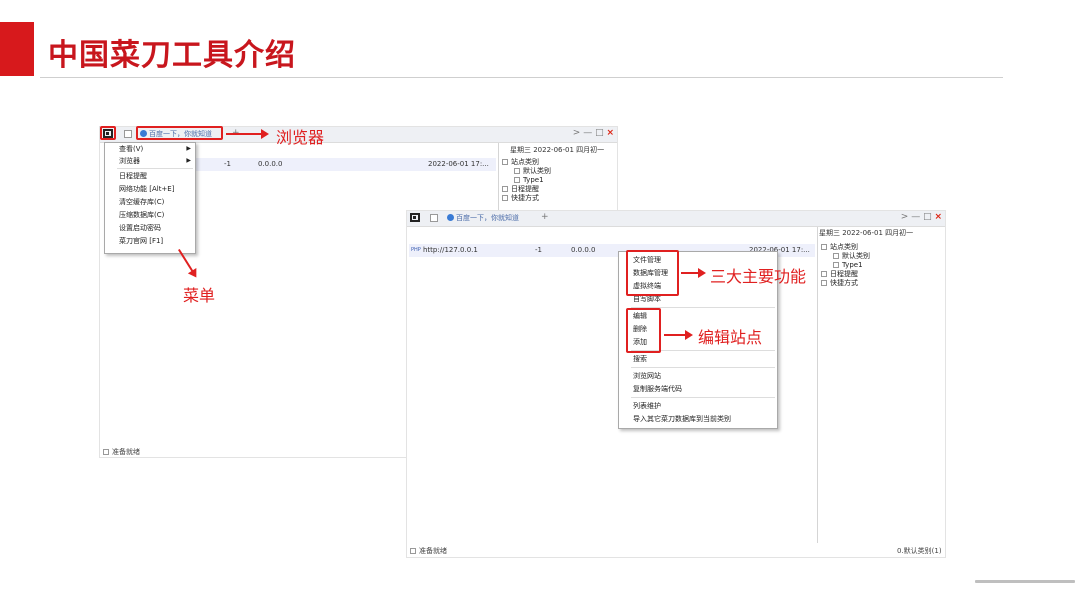 The image size is (1080, 608). What do you see at coordinates (150, 215) in the screenshot?
I see `menu-item-compress-db: 压缩数据库(C)` at bounding box center [150, 215].